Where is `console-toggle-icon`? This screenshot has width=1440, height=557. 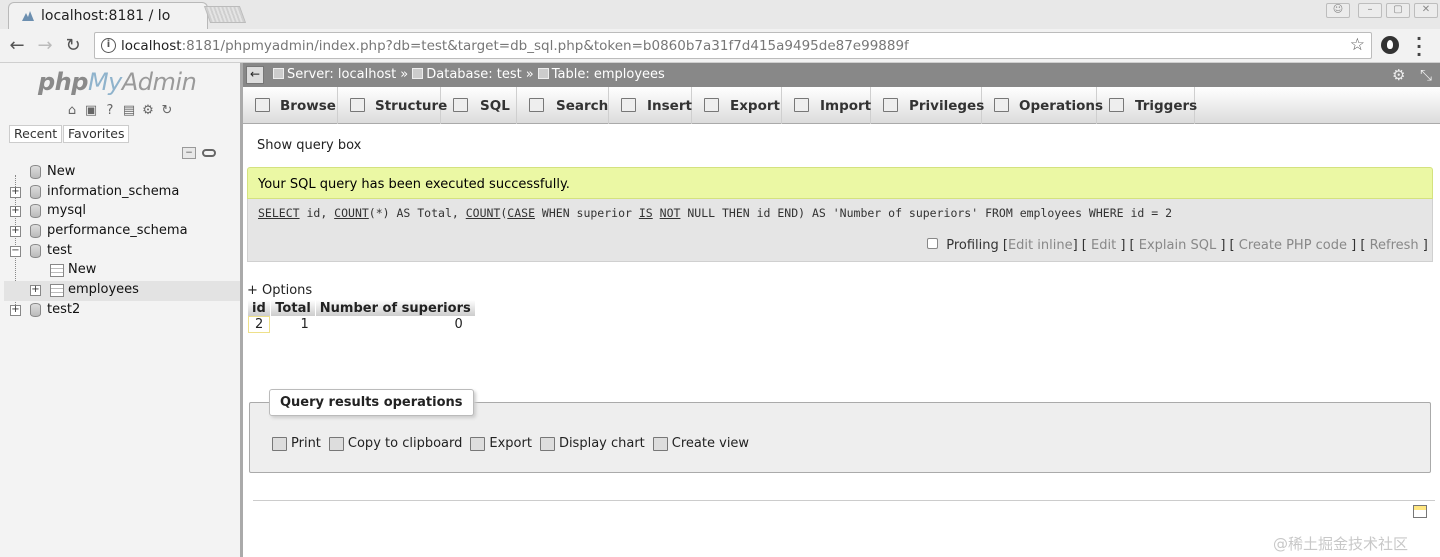
console-toggle-icon is located at coordinates (1420, 511).